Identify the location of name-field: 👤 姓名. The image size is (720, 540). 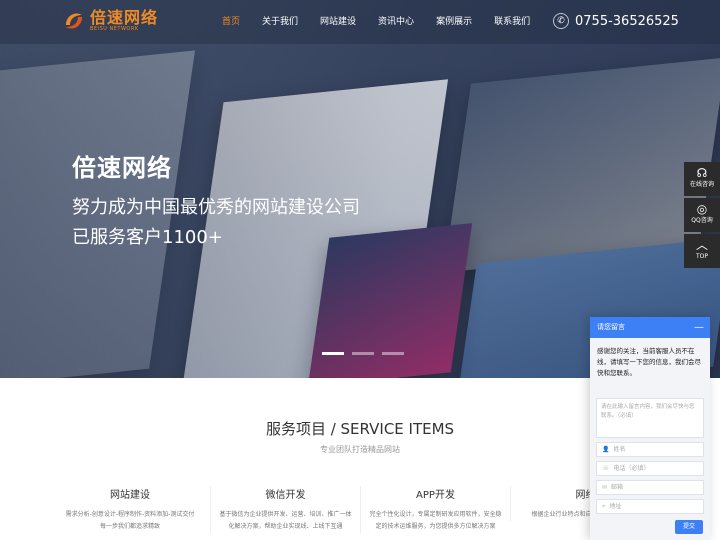
(650, 449).